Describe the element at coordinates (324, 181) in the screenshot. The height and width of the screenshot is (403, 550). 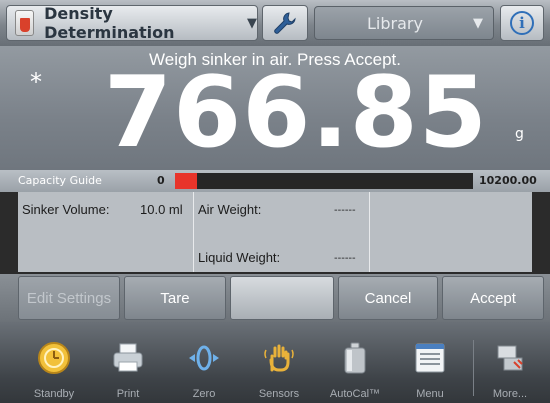
I see `capacity-track` at that location.